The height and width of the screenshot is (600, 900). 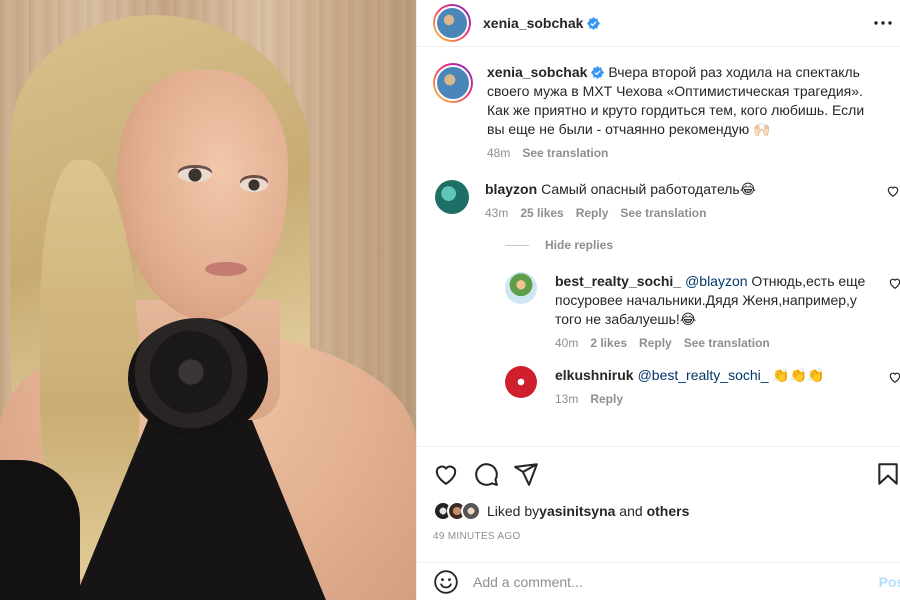 What do you see at coordinates (889, 582) in the screenshot?
I see `post-comment-button: Post` at bounding box center [889, 582].